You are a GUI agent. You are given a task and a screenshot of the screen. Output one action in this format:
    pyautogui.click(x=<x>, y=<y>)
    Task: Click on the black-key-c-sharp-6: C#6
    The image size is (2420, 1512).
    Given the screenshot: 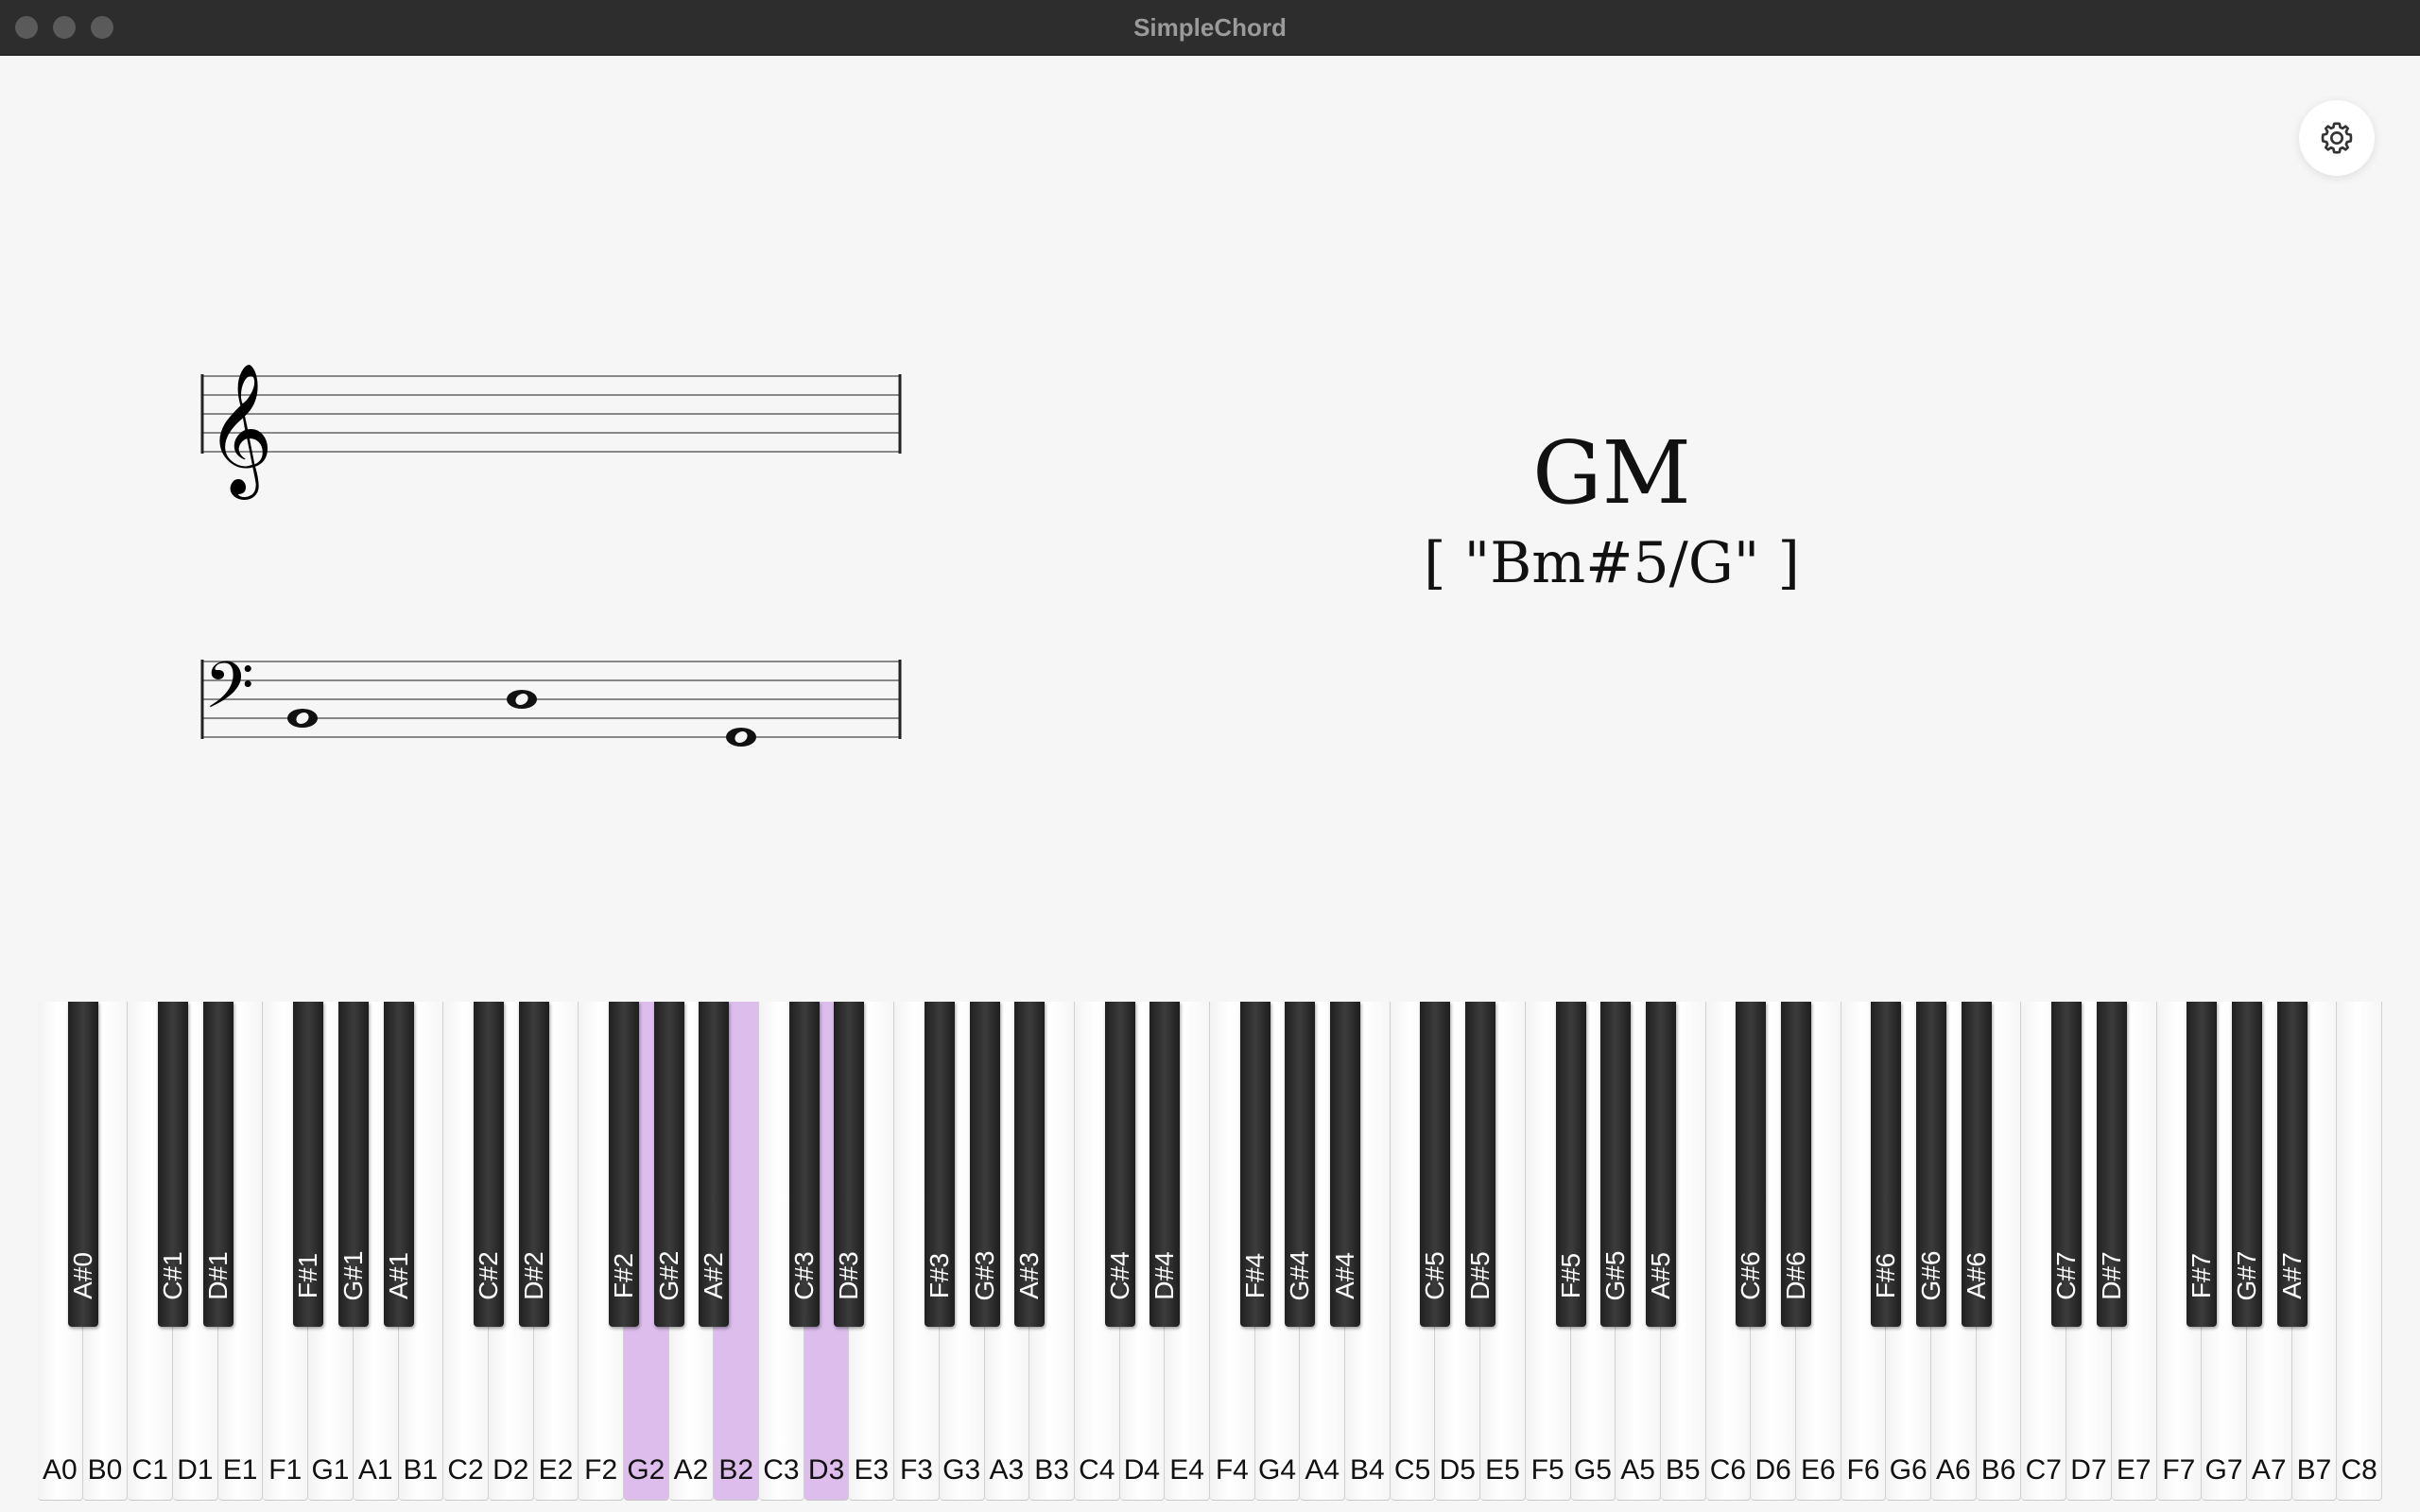 What is the action you would take?
    pyautogui.click(x=1751, y=1164)
    